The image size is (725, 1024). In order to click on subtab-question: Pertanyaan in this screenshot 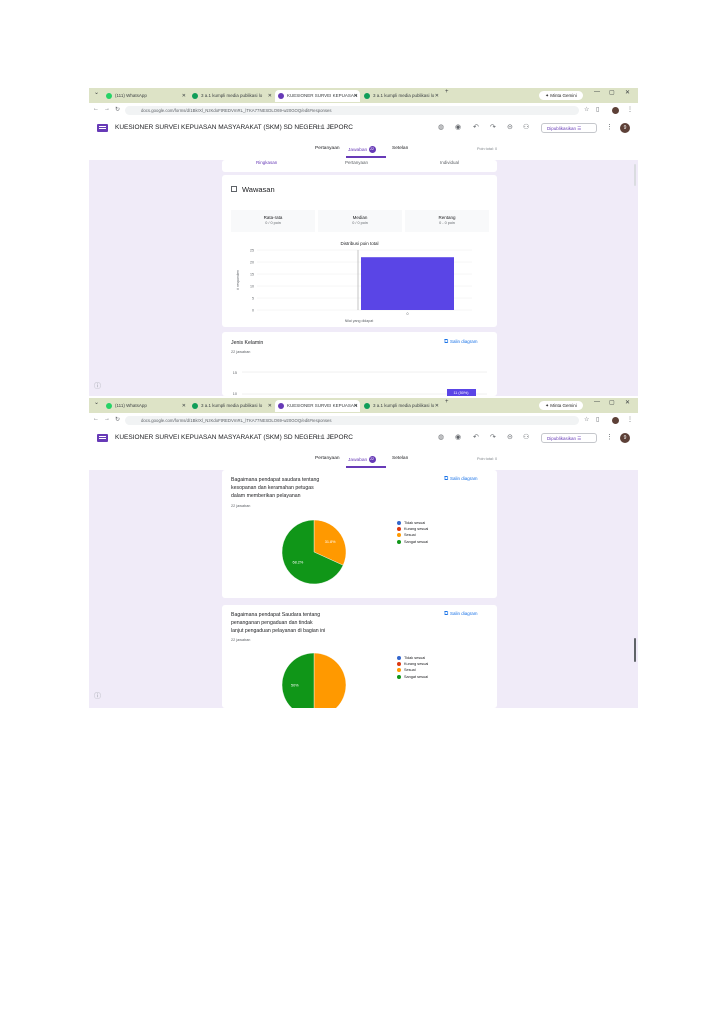, I will do `click(356, 162)`.